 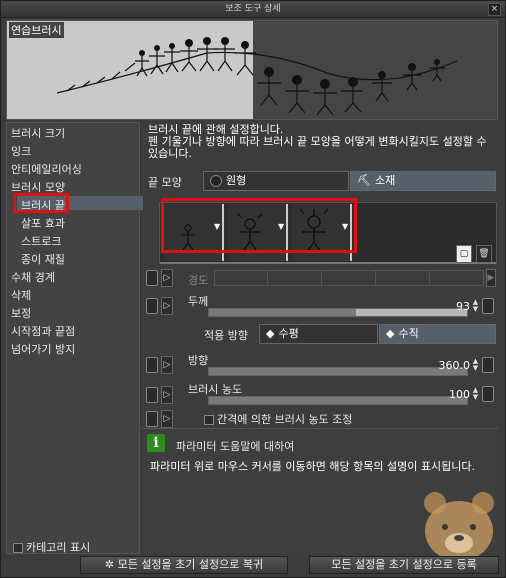 I want to click on stroke-preview-graphic, so click(x=257, y=76).